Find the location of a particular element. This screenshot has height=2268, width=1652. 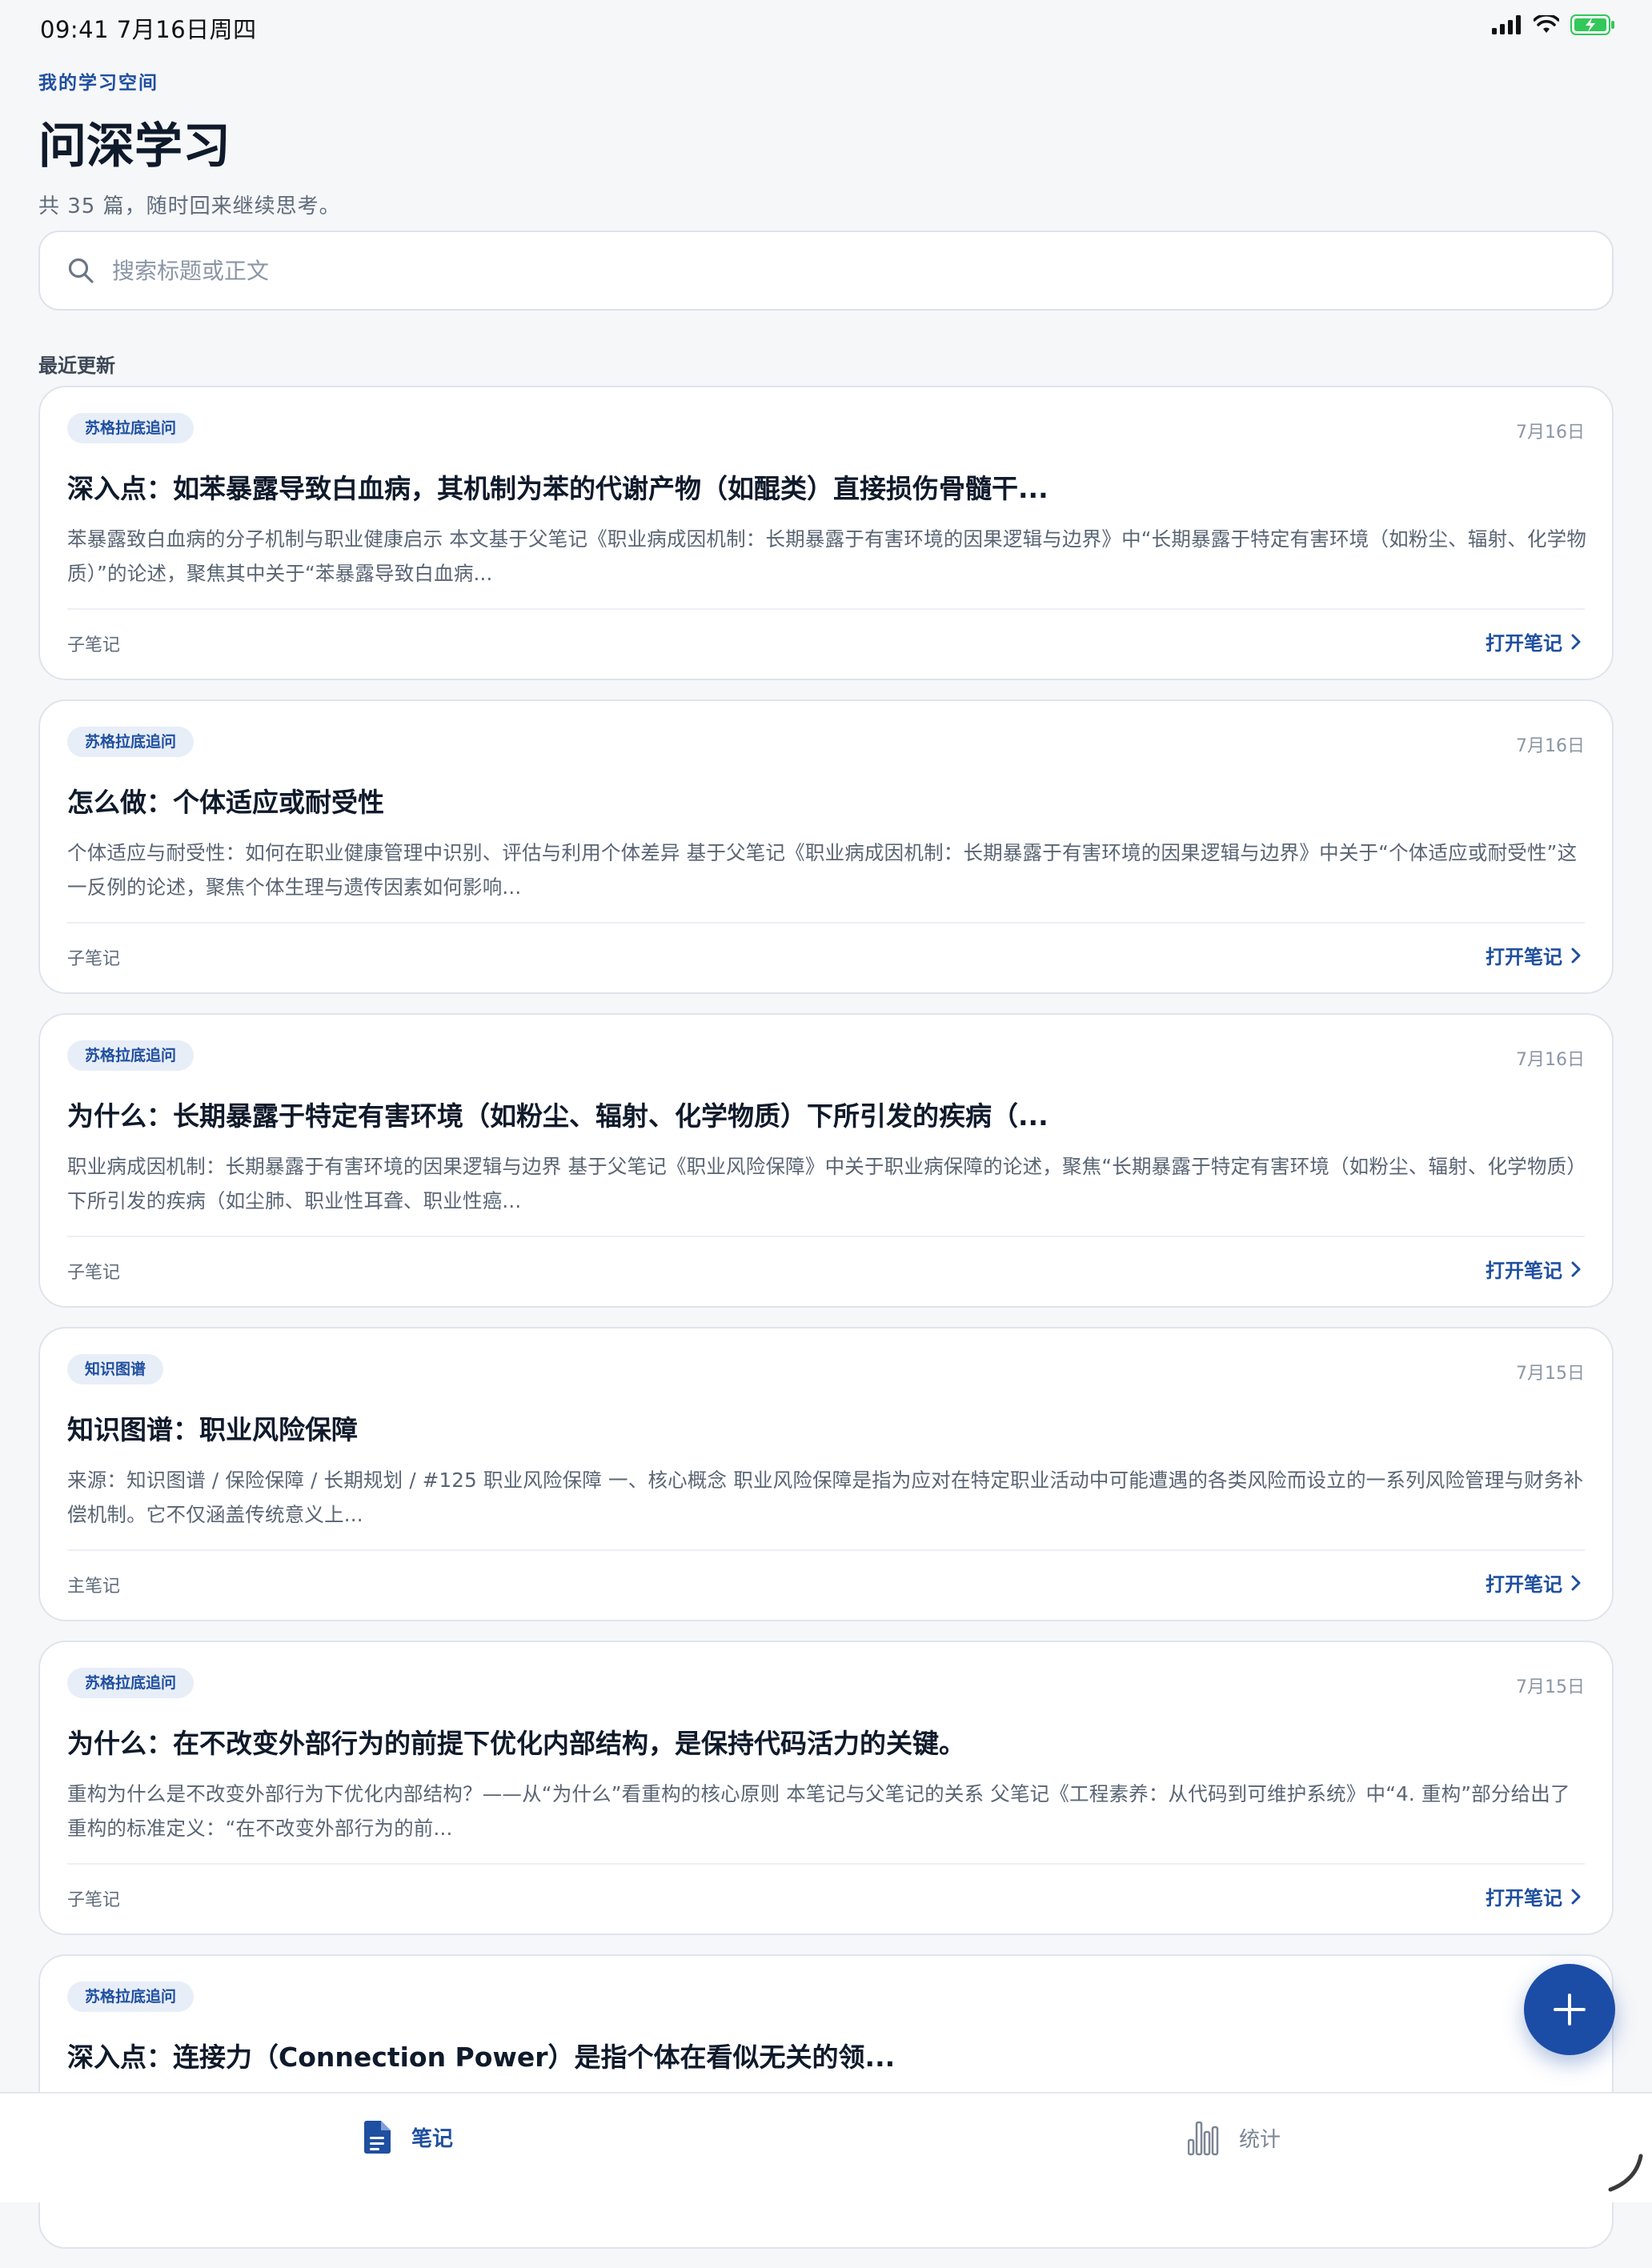

status-time: 09:41 7月16日周四 is located at coordinates (148, 29).